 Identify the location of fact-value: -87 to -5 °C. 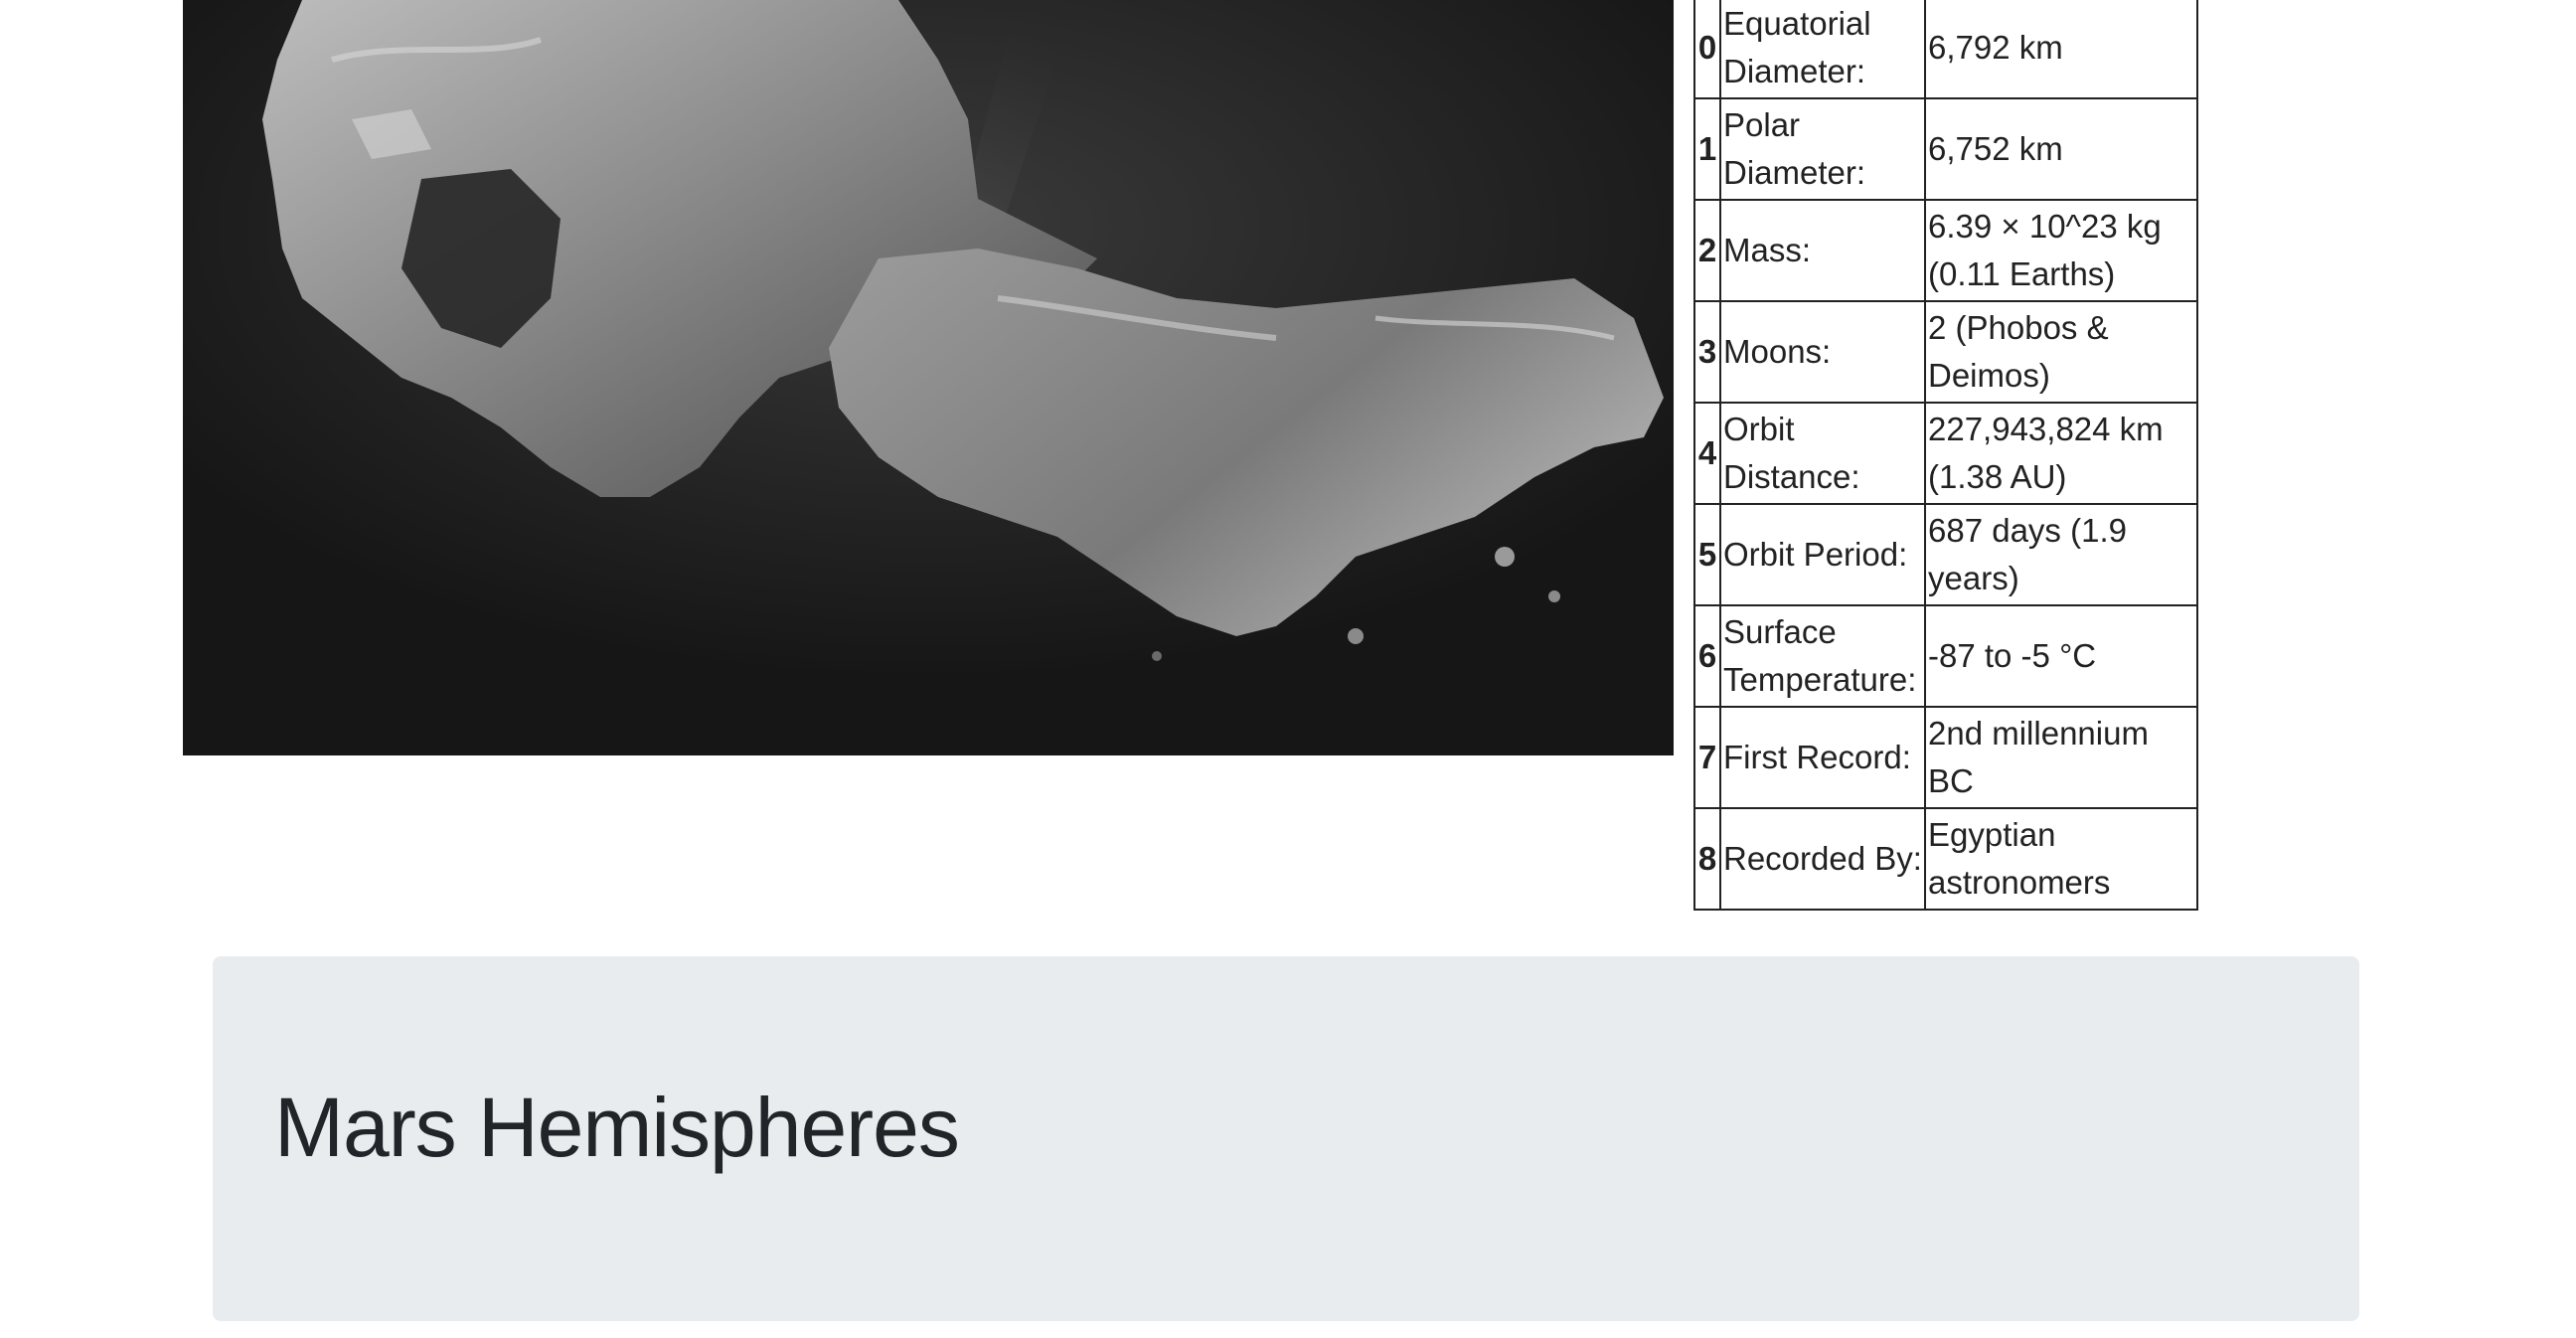
(2061, 656).